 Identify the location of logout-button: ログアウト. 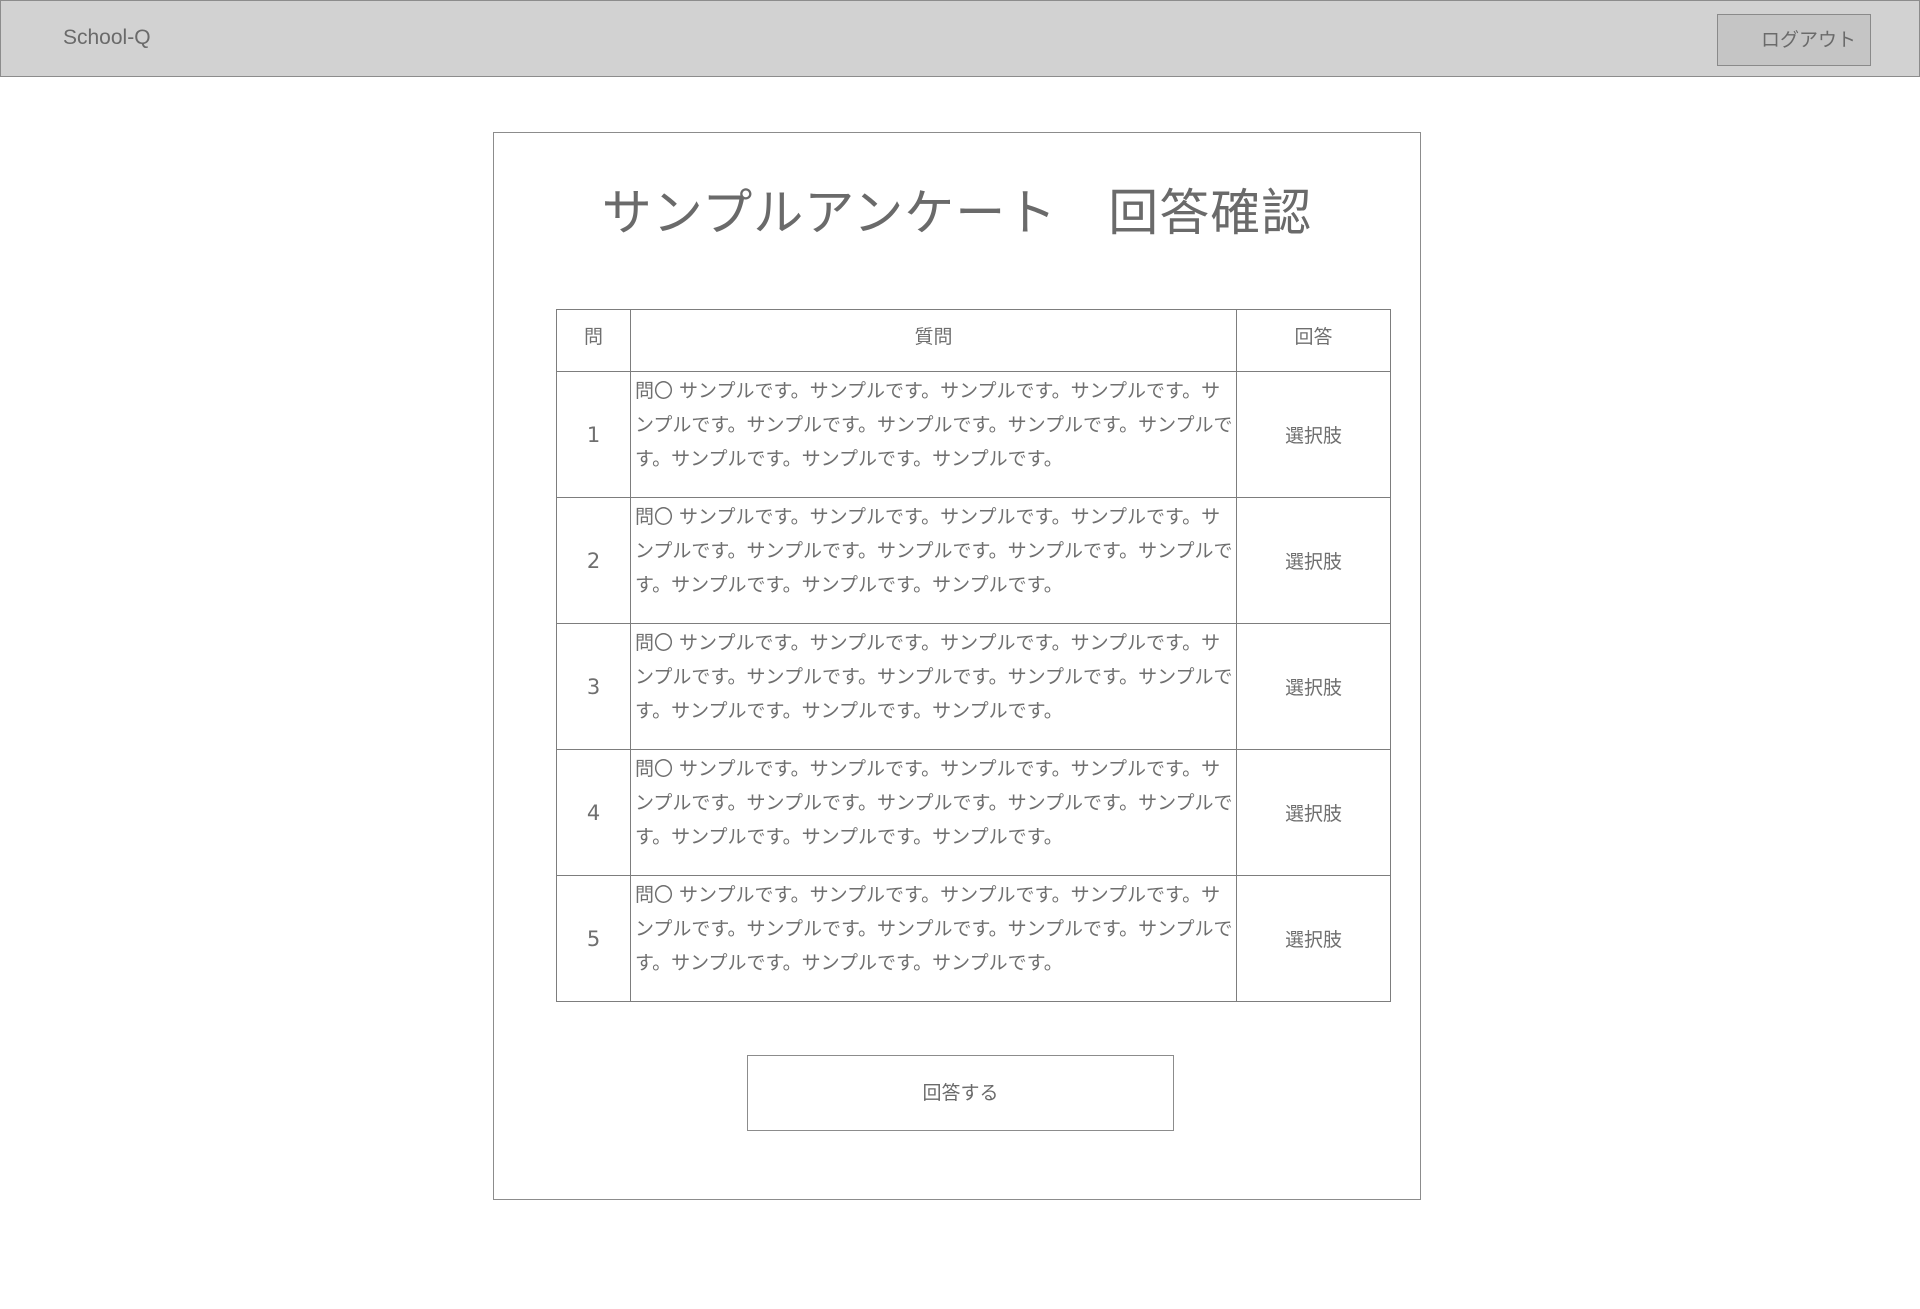
(1794, 40).